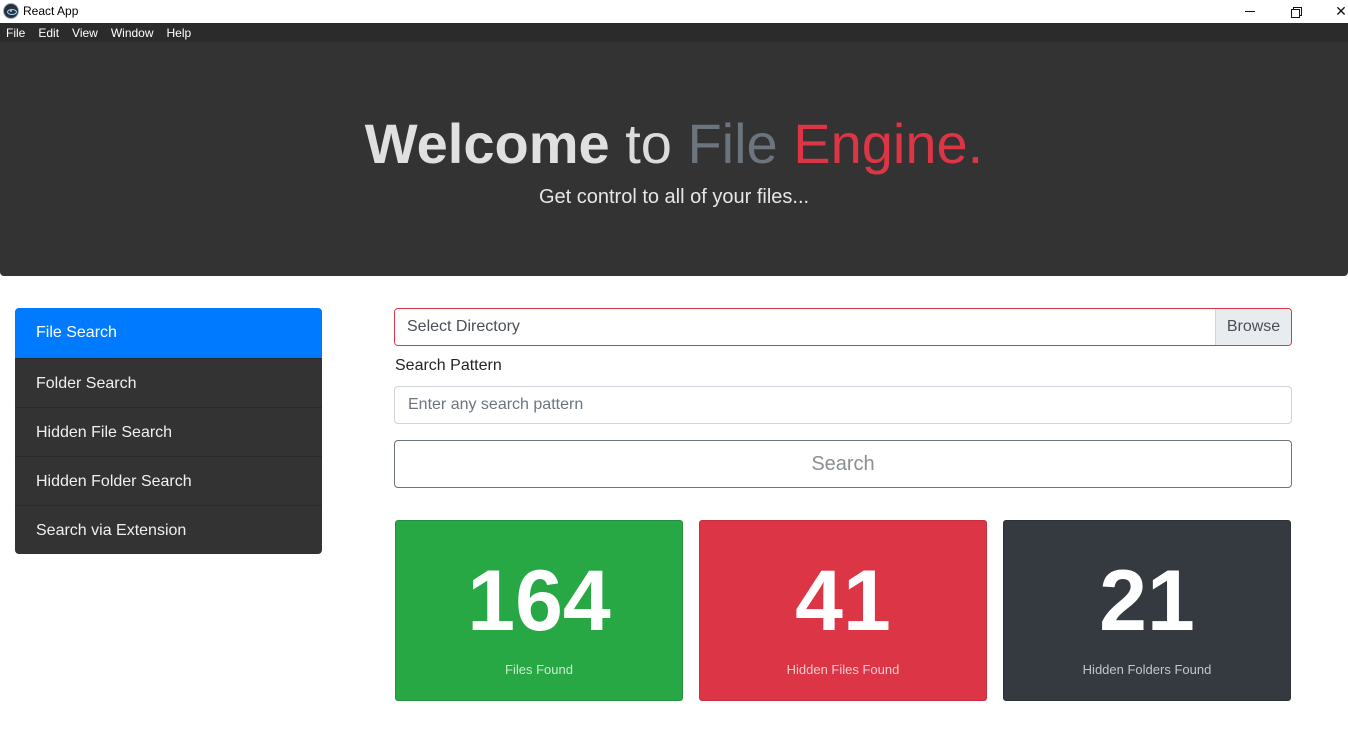 The image size is (1348, 732). I want to click on hero-title-welcome: Welcome, so click(487, 143).